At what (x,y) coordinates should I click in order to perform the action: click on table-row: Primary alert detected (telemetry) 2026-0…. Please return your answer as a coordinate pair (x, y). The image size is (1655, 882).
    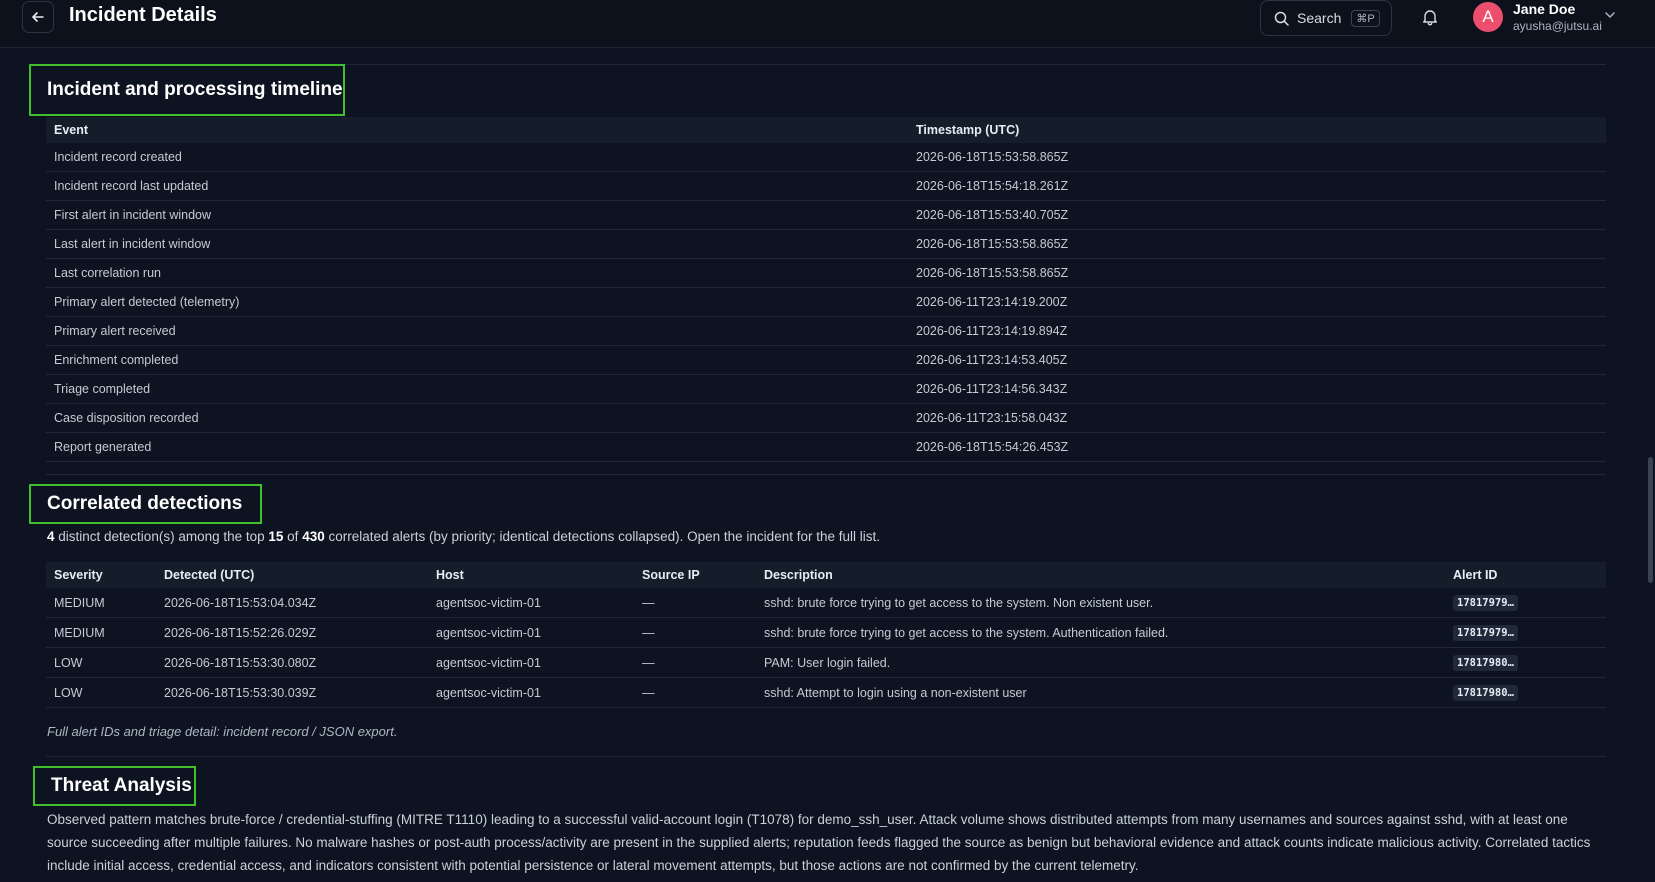
    Looking at the image, I should click on (826, 302).